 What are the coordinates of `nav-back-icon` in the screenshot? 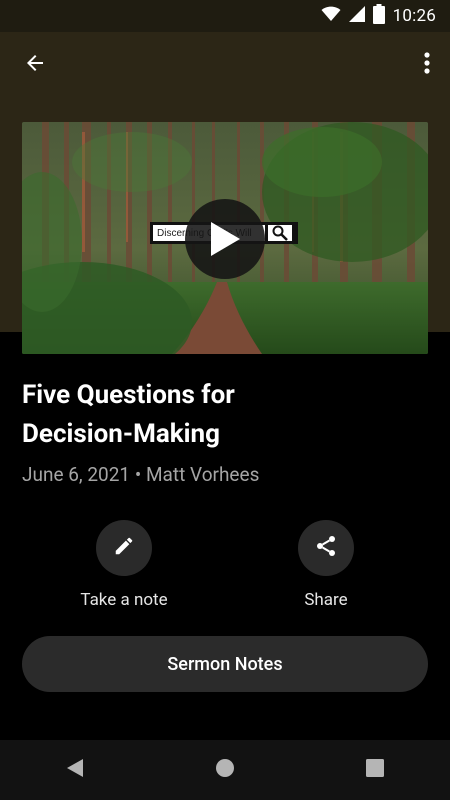 It's located at (75, 770).